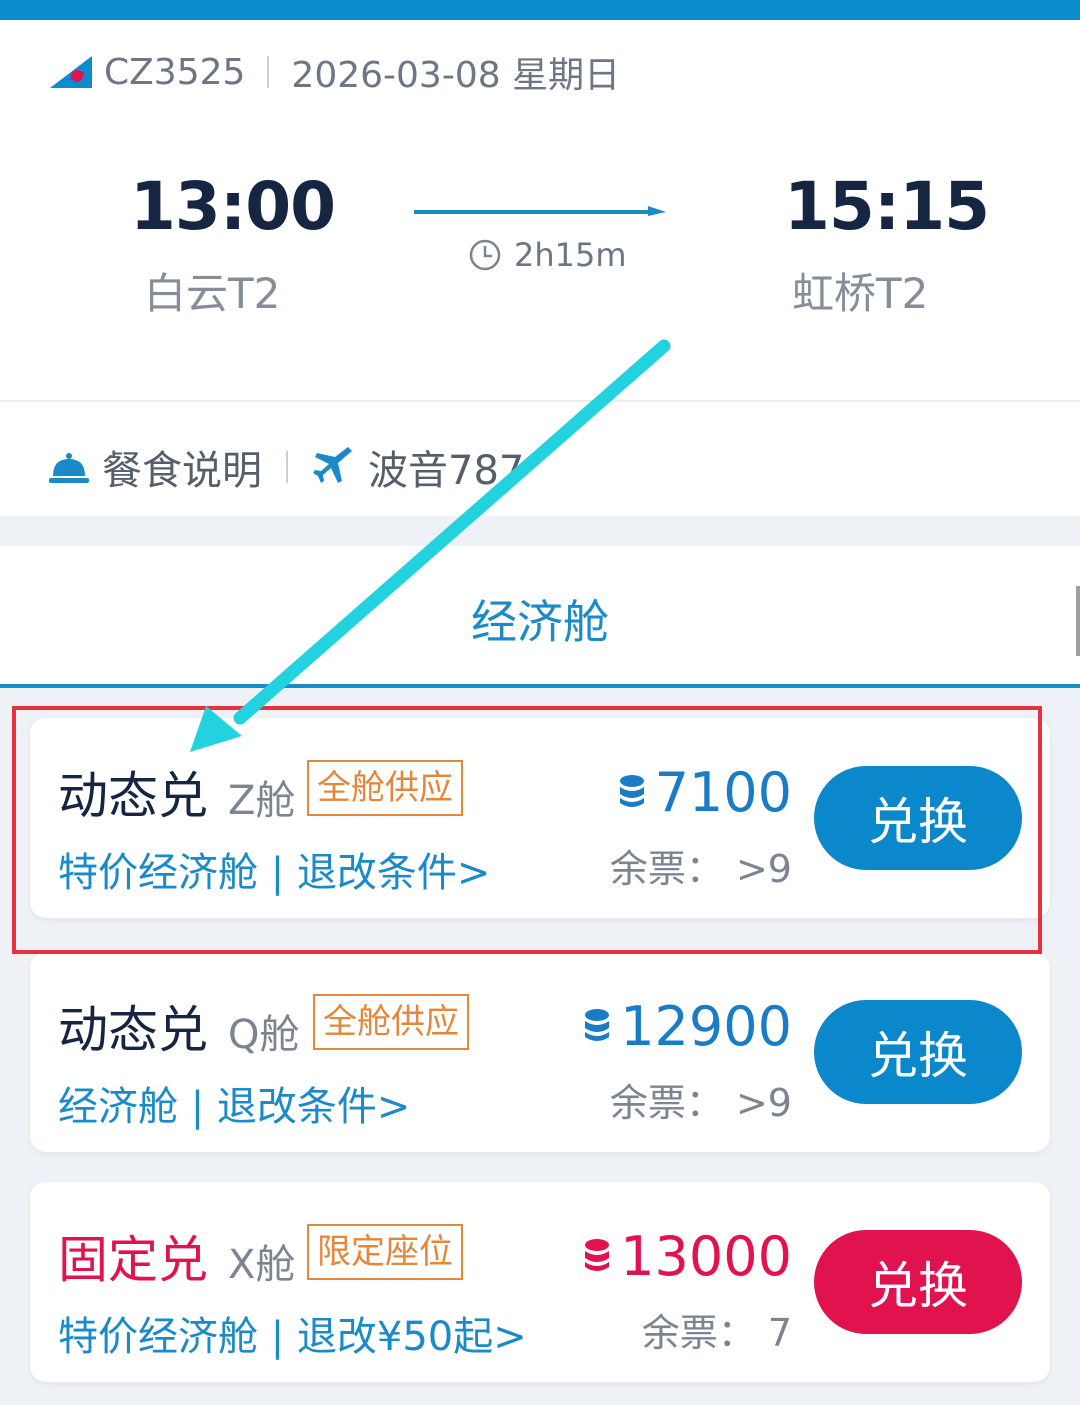 This screenshot has width=1080, height=1405. Describe the element at coordinates (485, 255) in the screenshot. I see `clock-icon` at that location.